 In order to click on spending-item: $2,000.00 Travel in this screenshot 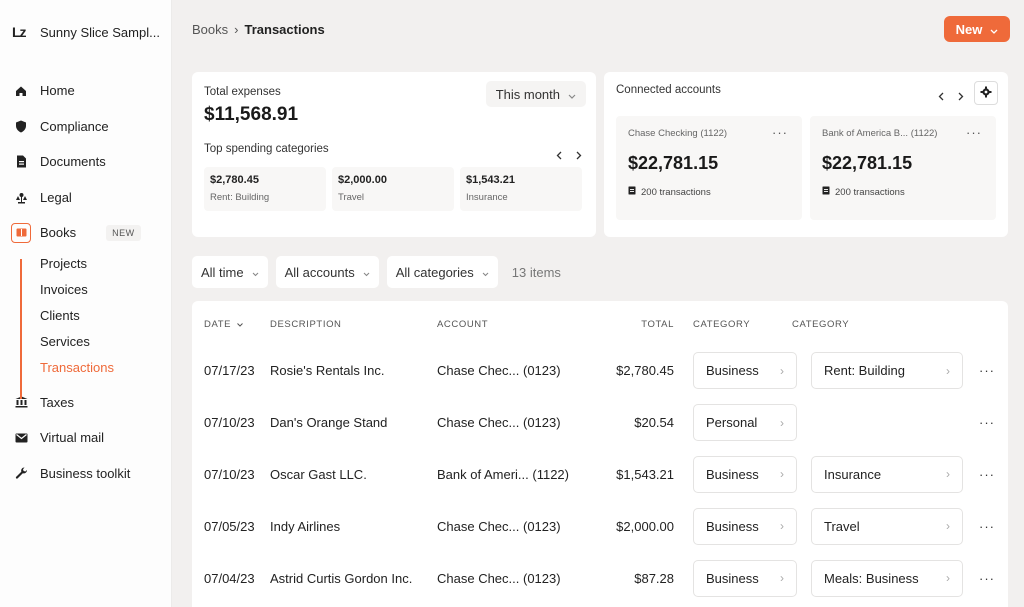, I will do `click(393, 189)`.